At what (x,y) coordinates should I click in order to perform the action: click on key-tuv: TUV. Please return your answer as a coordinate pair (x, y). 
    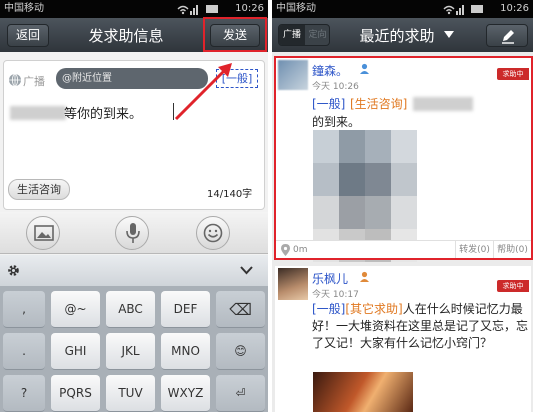
    Looking at the image, I should click on (130, 393).